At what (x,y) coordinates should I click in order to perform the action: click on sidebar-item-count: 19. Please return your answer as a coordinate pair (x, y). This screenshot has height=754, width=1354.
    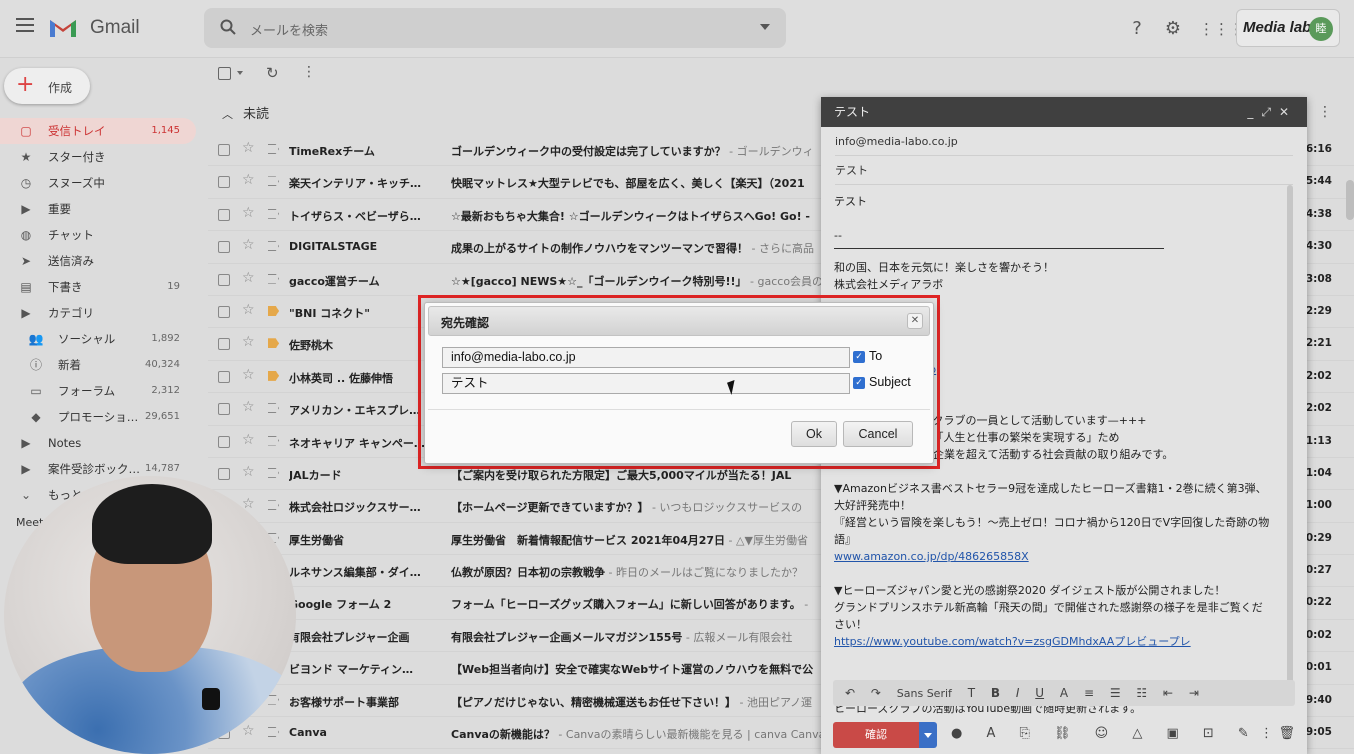
    Looking at the image, I should click on (173, 286).